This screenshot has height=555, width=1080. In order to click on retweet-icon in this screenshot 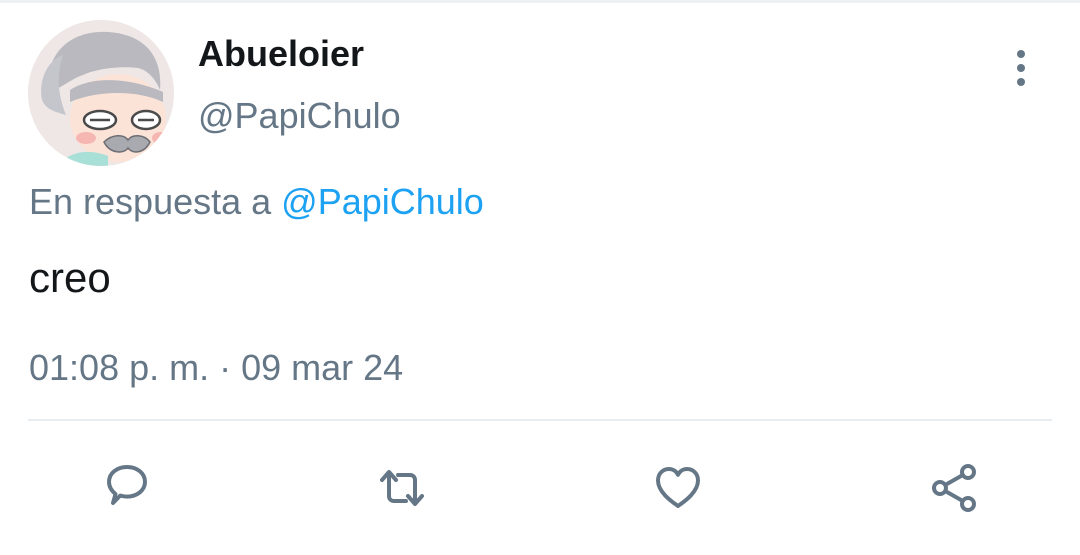, I will do `click(402, 488)`.